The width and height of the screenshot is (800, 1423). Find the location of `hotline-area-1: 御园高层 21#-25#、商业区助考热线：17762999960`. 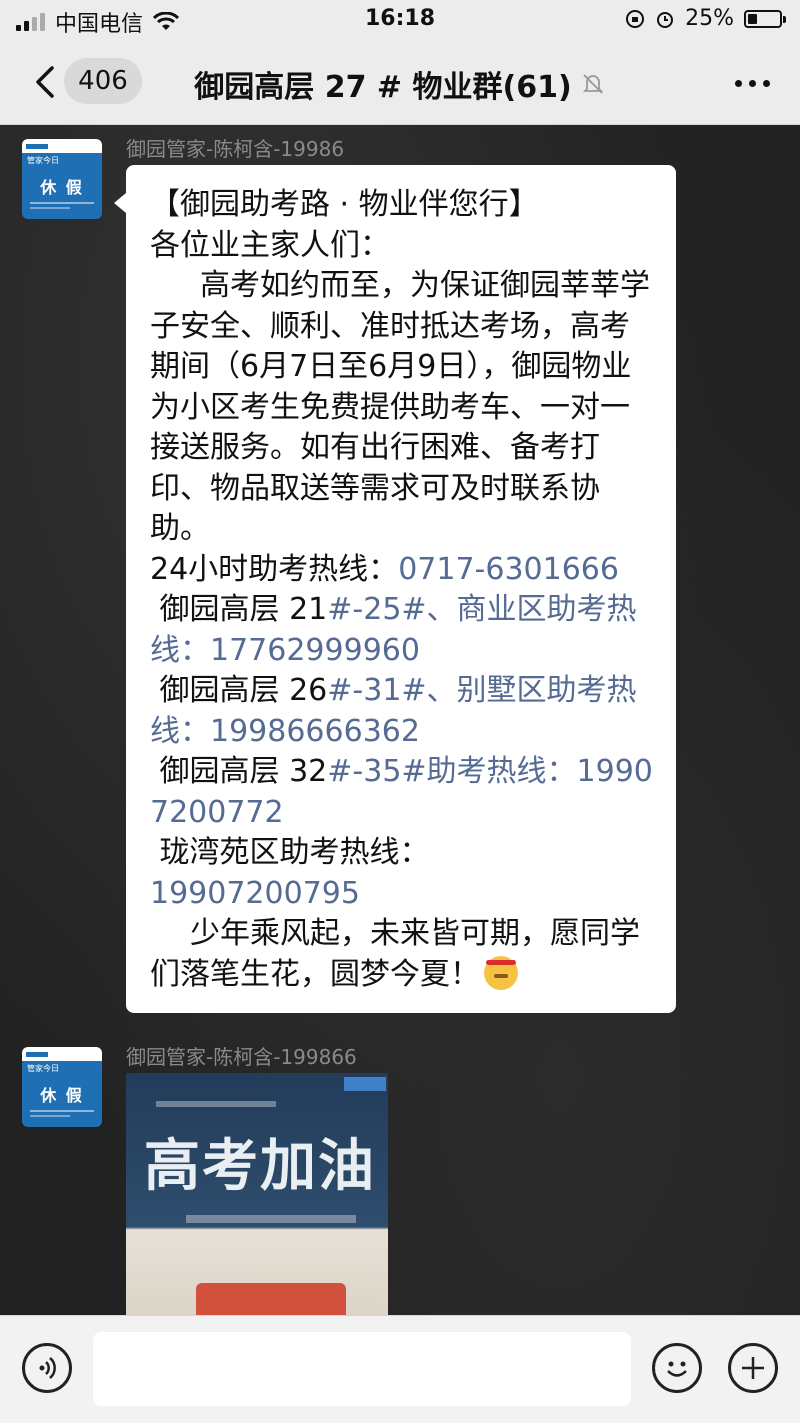

hotline-area-1: 御园高层 21#-25#、商业区助考热线：17762999960 is located at coordinates (402, 630).